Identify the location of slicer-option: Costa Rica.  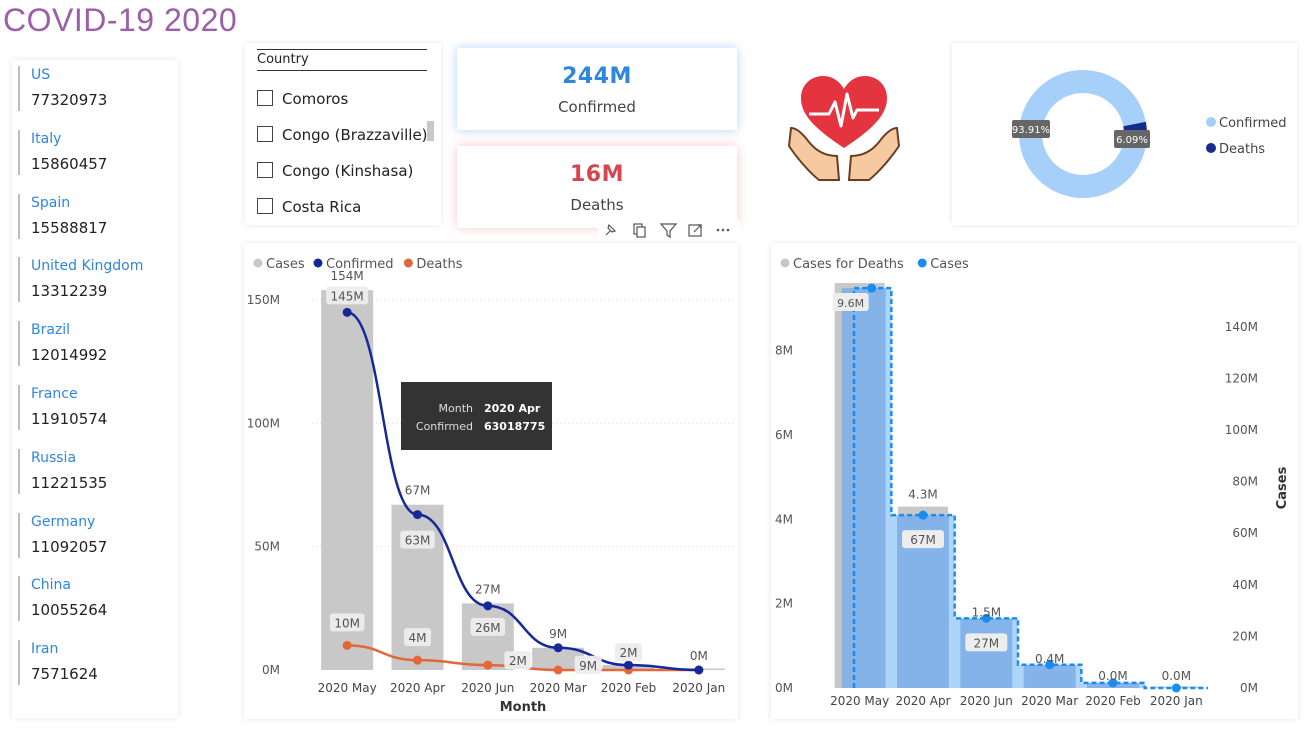
(309, 207).